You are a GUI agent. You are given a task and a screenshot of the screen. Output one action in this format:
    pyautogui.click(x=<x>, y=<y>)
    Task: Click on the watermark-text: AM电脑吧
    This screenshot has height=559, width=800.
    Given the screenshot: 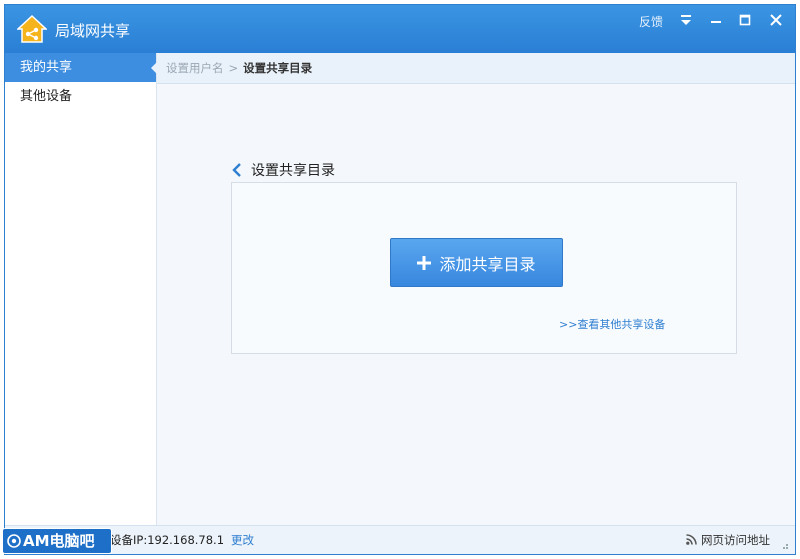 What is the action you would take?
    pyautogui.click(x=59, y=541)
    